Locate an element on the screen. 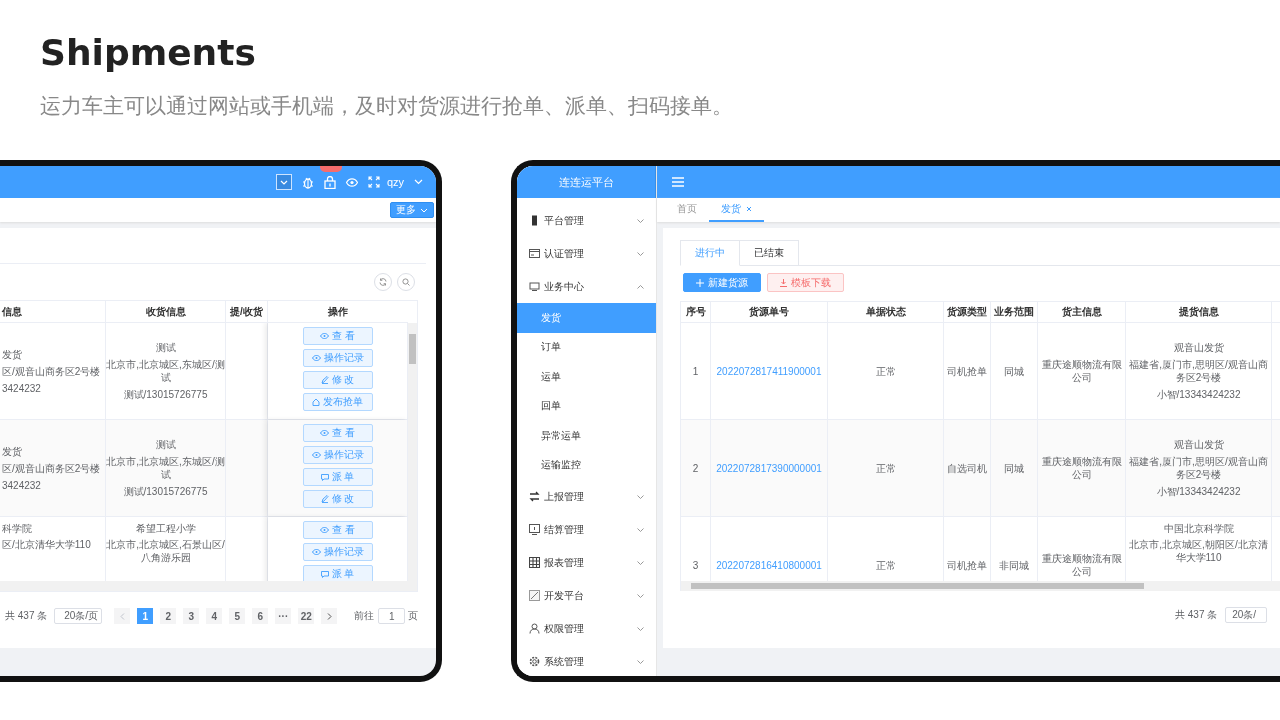 The width and height of the screenshot is (1280, 720). next-page-button is located at coordinates (329, 616).